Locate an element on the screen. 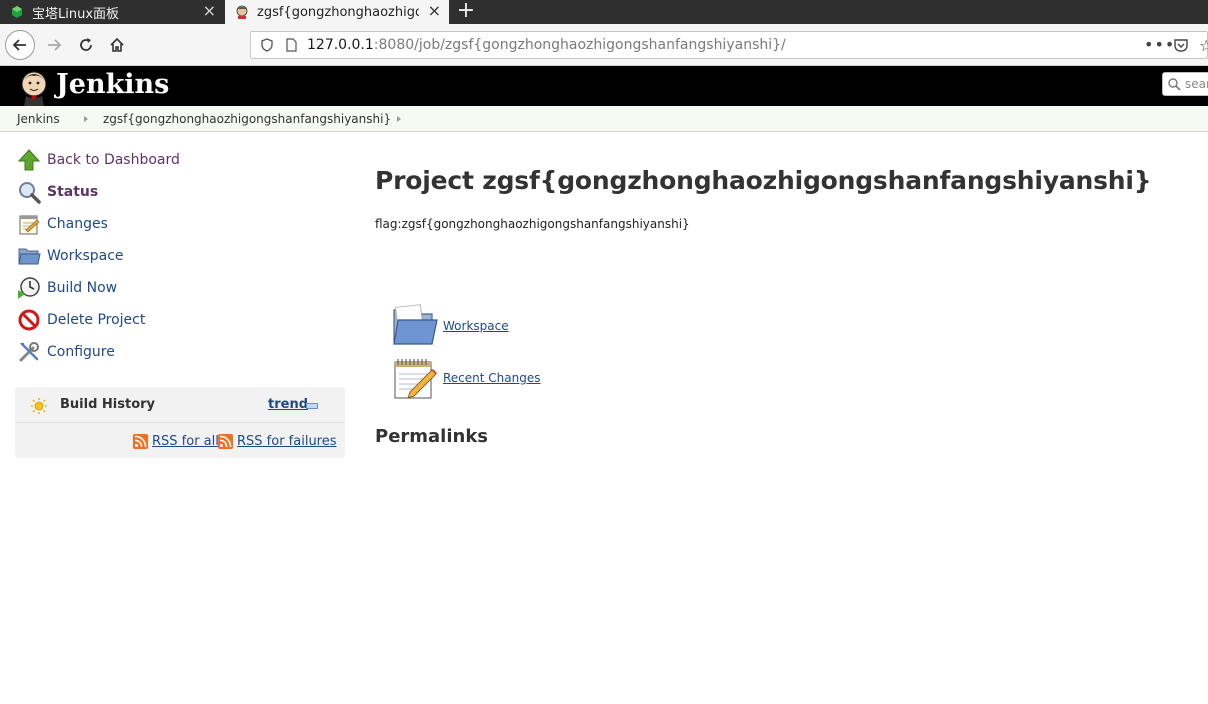  sidebar-item-label: Build Now is located at coordinates (82, 288).